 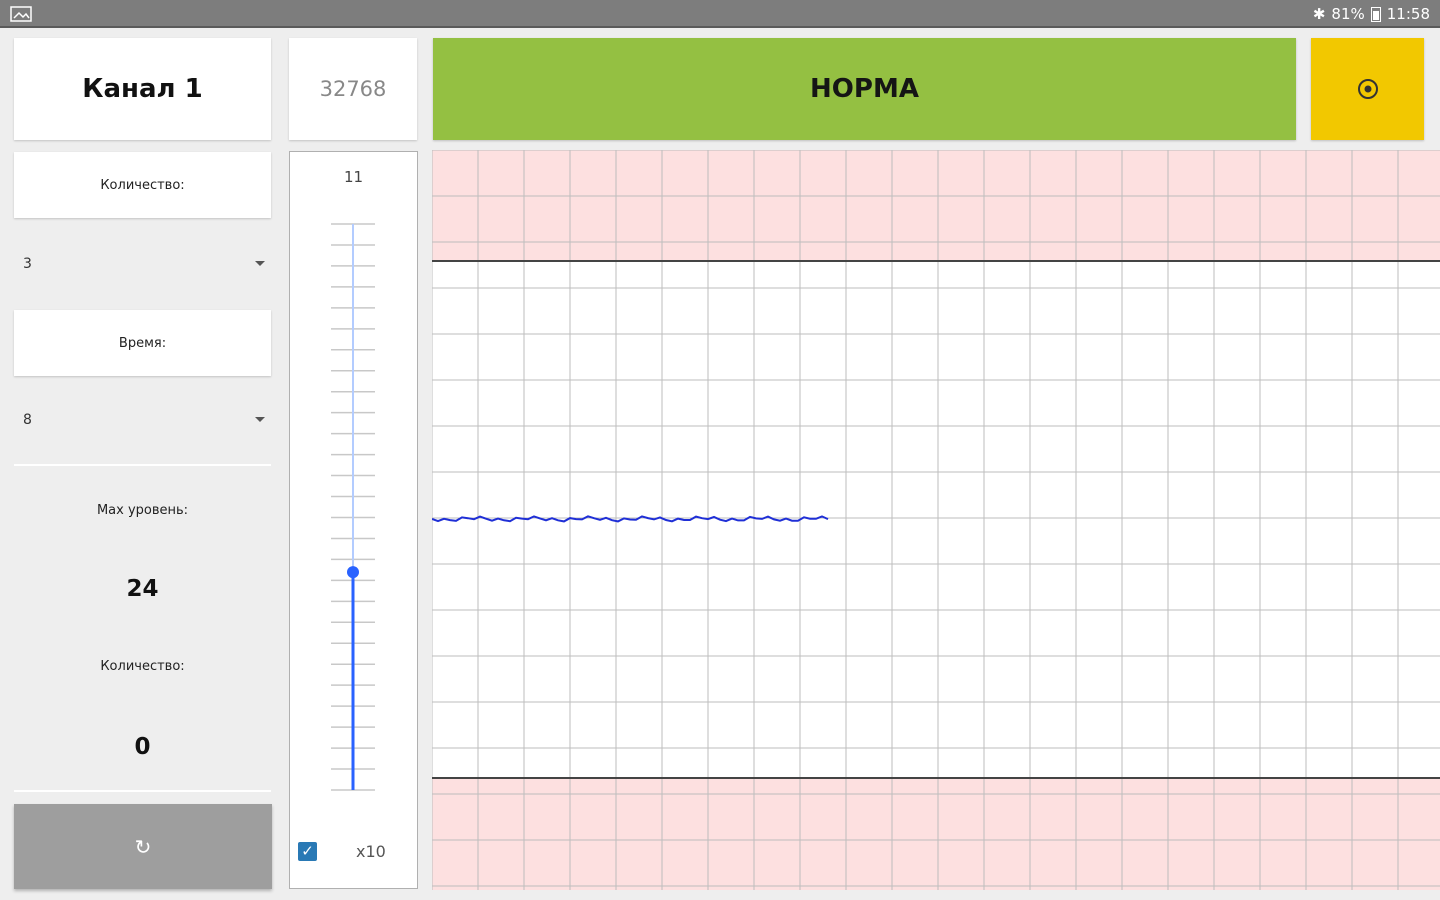 What do you see at coordinates (353, 89) in the screenshot?
I see `raw-value-display: 32768` at bounding box center [353, 89].